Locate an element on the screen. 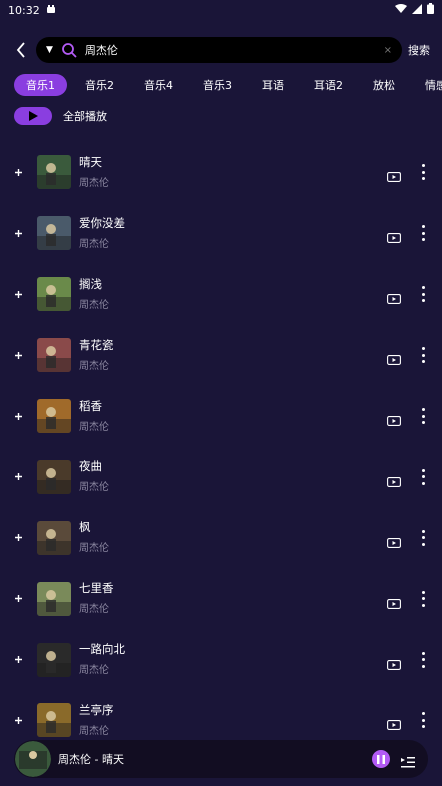 Image resolution: width=442 pixels, height=786 pixels. song-row: 搁浅 周杰伦 is located at coordinates (221, 294).